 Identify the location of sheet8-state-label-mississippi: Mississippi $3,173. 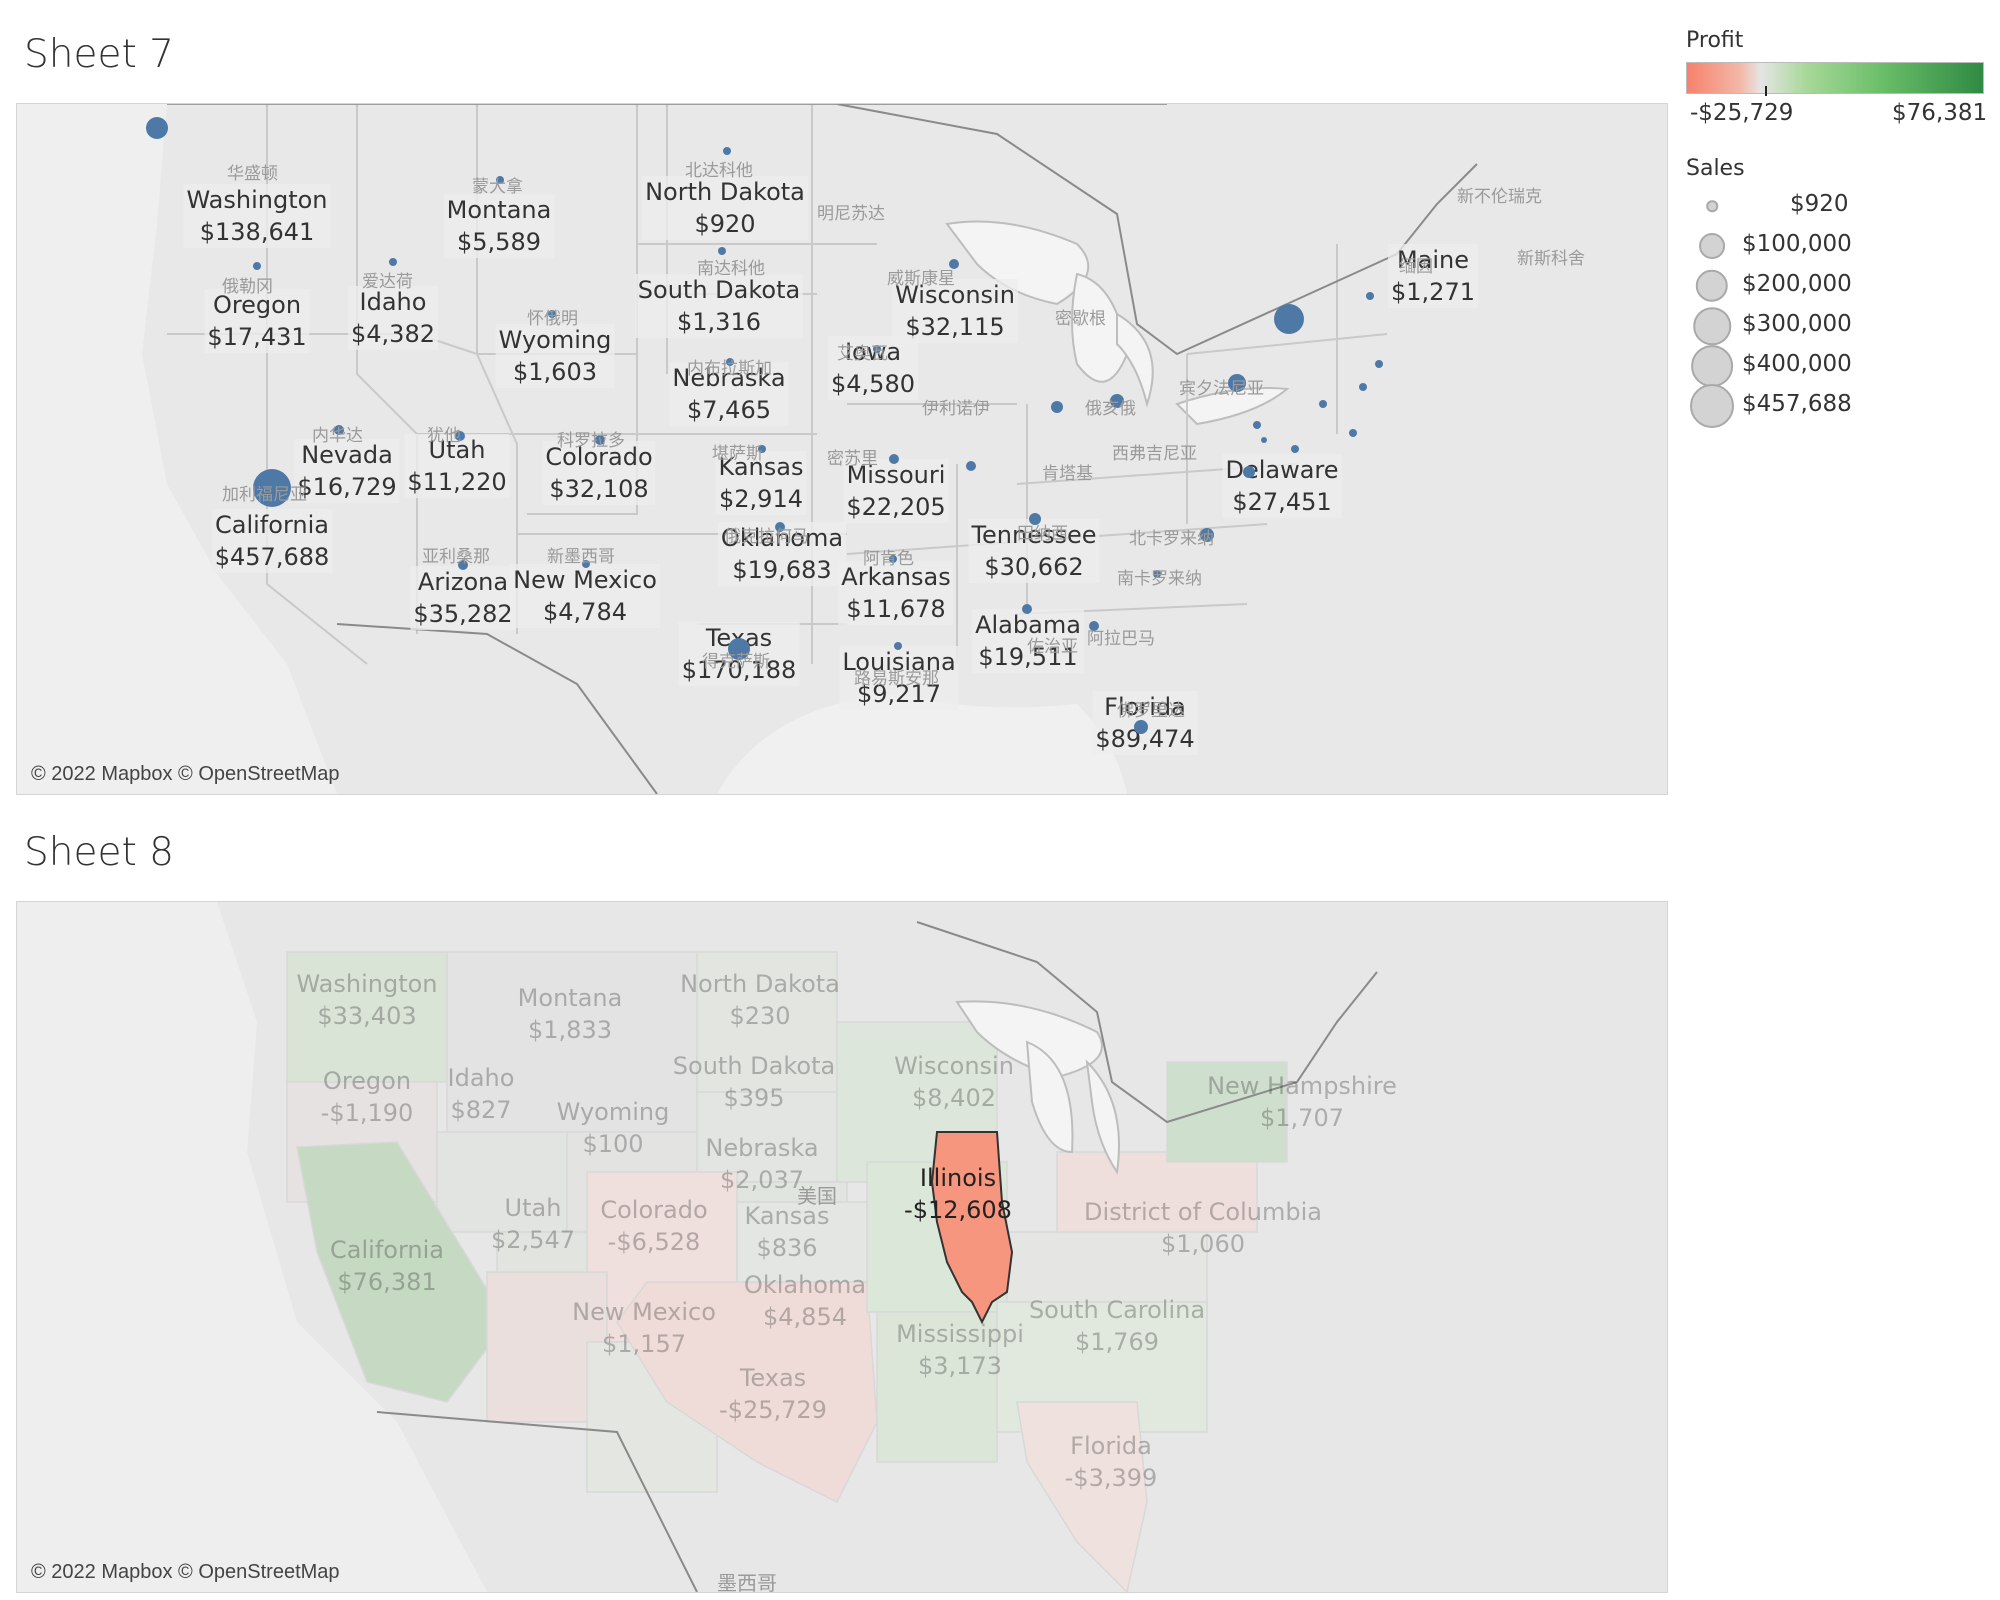
(960, 1350).